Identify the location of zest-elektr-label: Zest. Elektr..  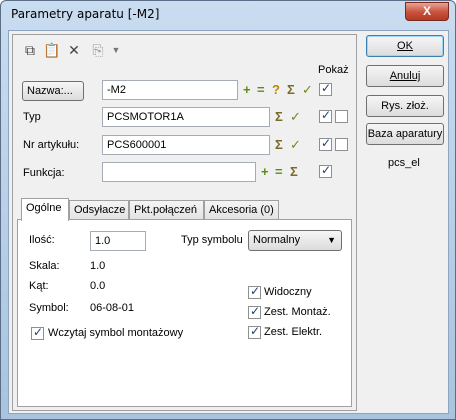
(293, 332).